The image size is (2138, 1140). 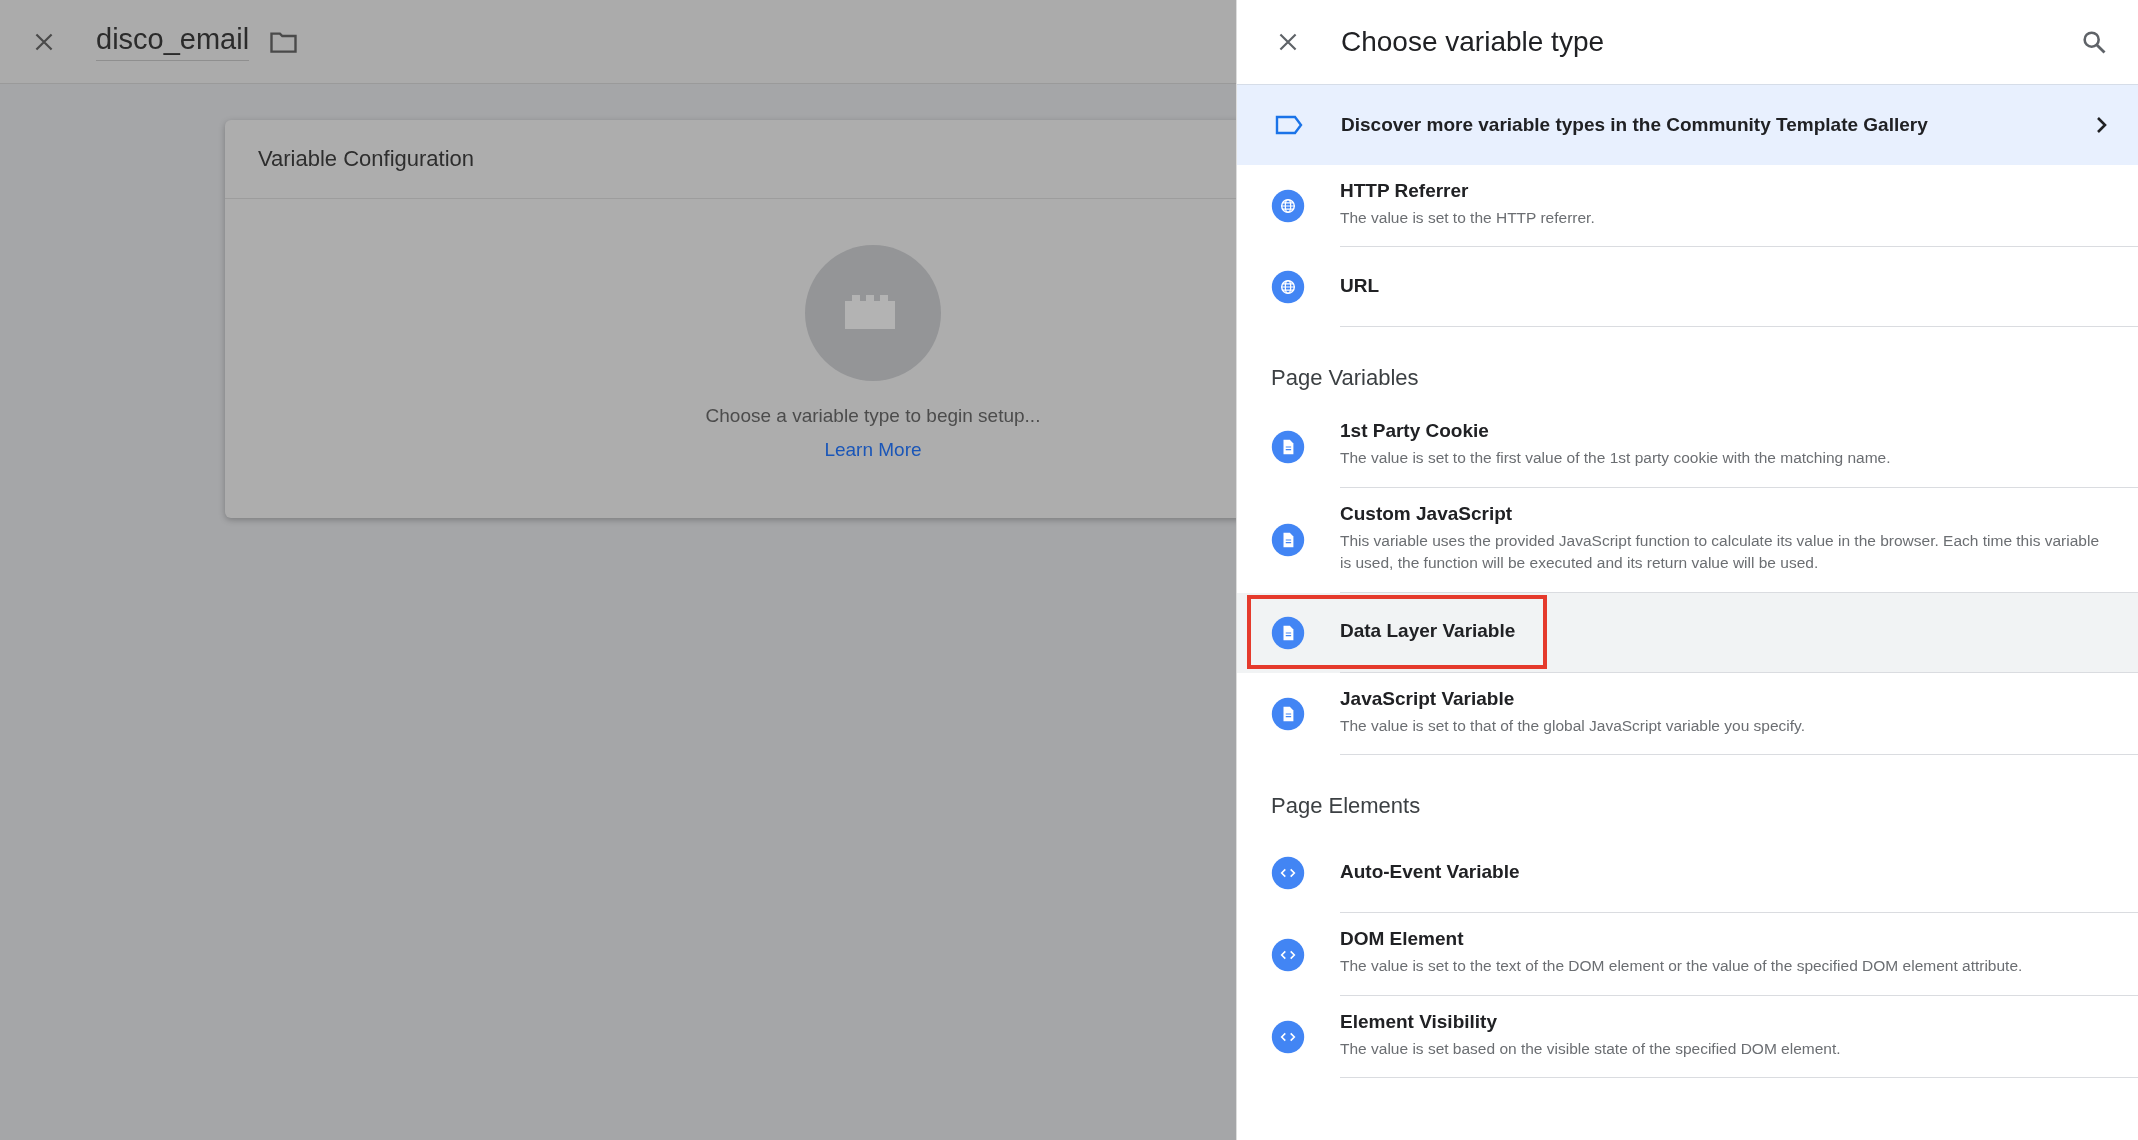 What do you see at coordinates (1405, 191) in the screenshot?
I see `item-name: HTTP Referrer` at bounding box center [1405, 191].